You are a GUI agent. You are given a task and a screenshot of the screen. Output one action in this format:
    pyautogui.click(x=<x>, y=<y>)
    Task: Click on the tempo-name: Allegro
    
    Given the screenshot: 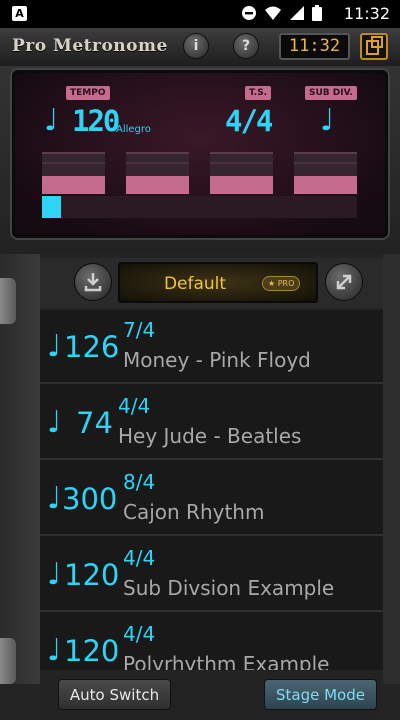 What is the action you would take?
    pyautogui.click(x=133, y=129)
    